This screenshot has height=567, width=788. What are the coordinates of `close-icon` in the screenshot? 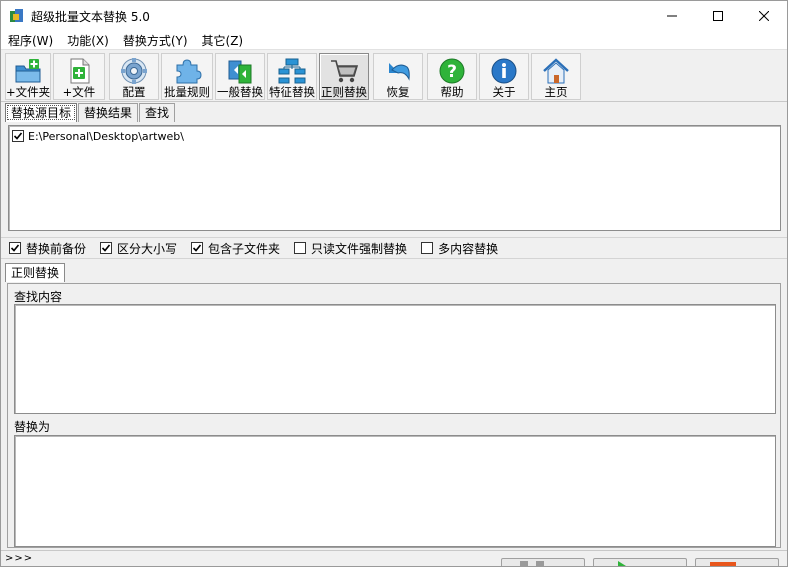 It's located at (764, 16).